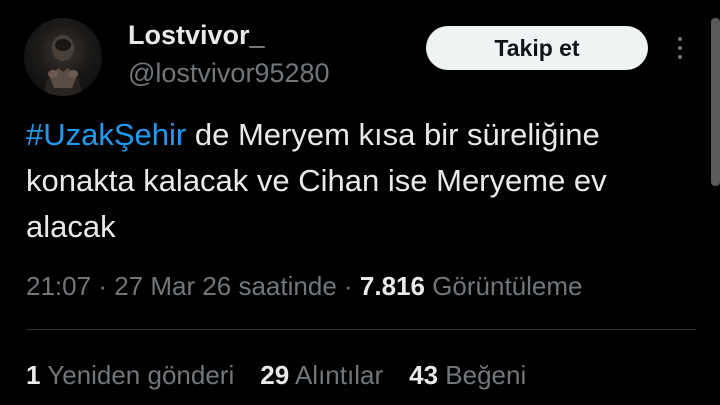 The width and height of the screenshot is (720, 405). Describe the element at coordinates (106, 134) in the screenshot. I see `hashtag-link: #UzakŞehir` at that location.